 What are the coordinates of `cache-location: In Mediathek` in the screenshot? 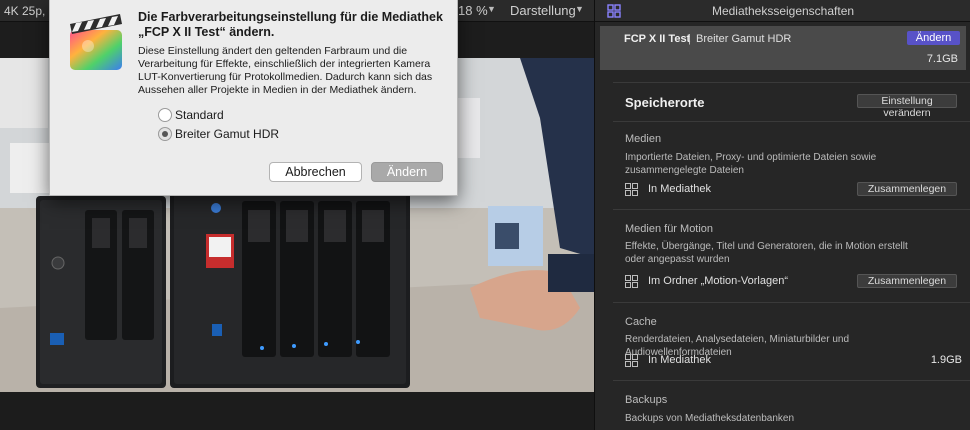 It's located at (679, 360).